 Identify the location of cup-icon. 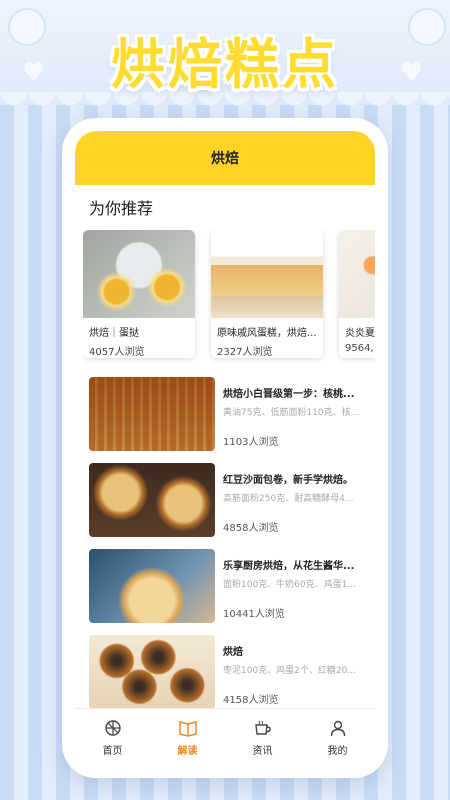
(263, 728).